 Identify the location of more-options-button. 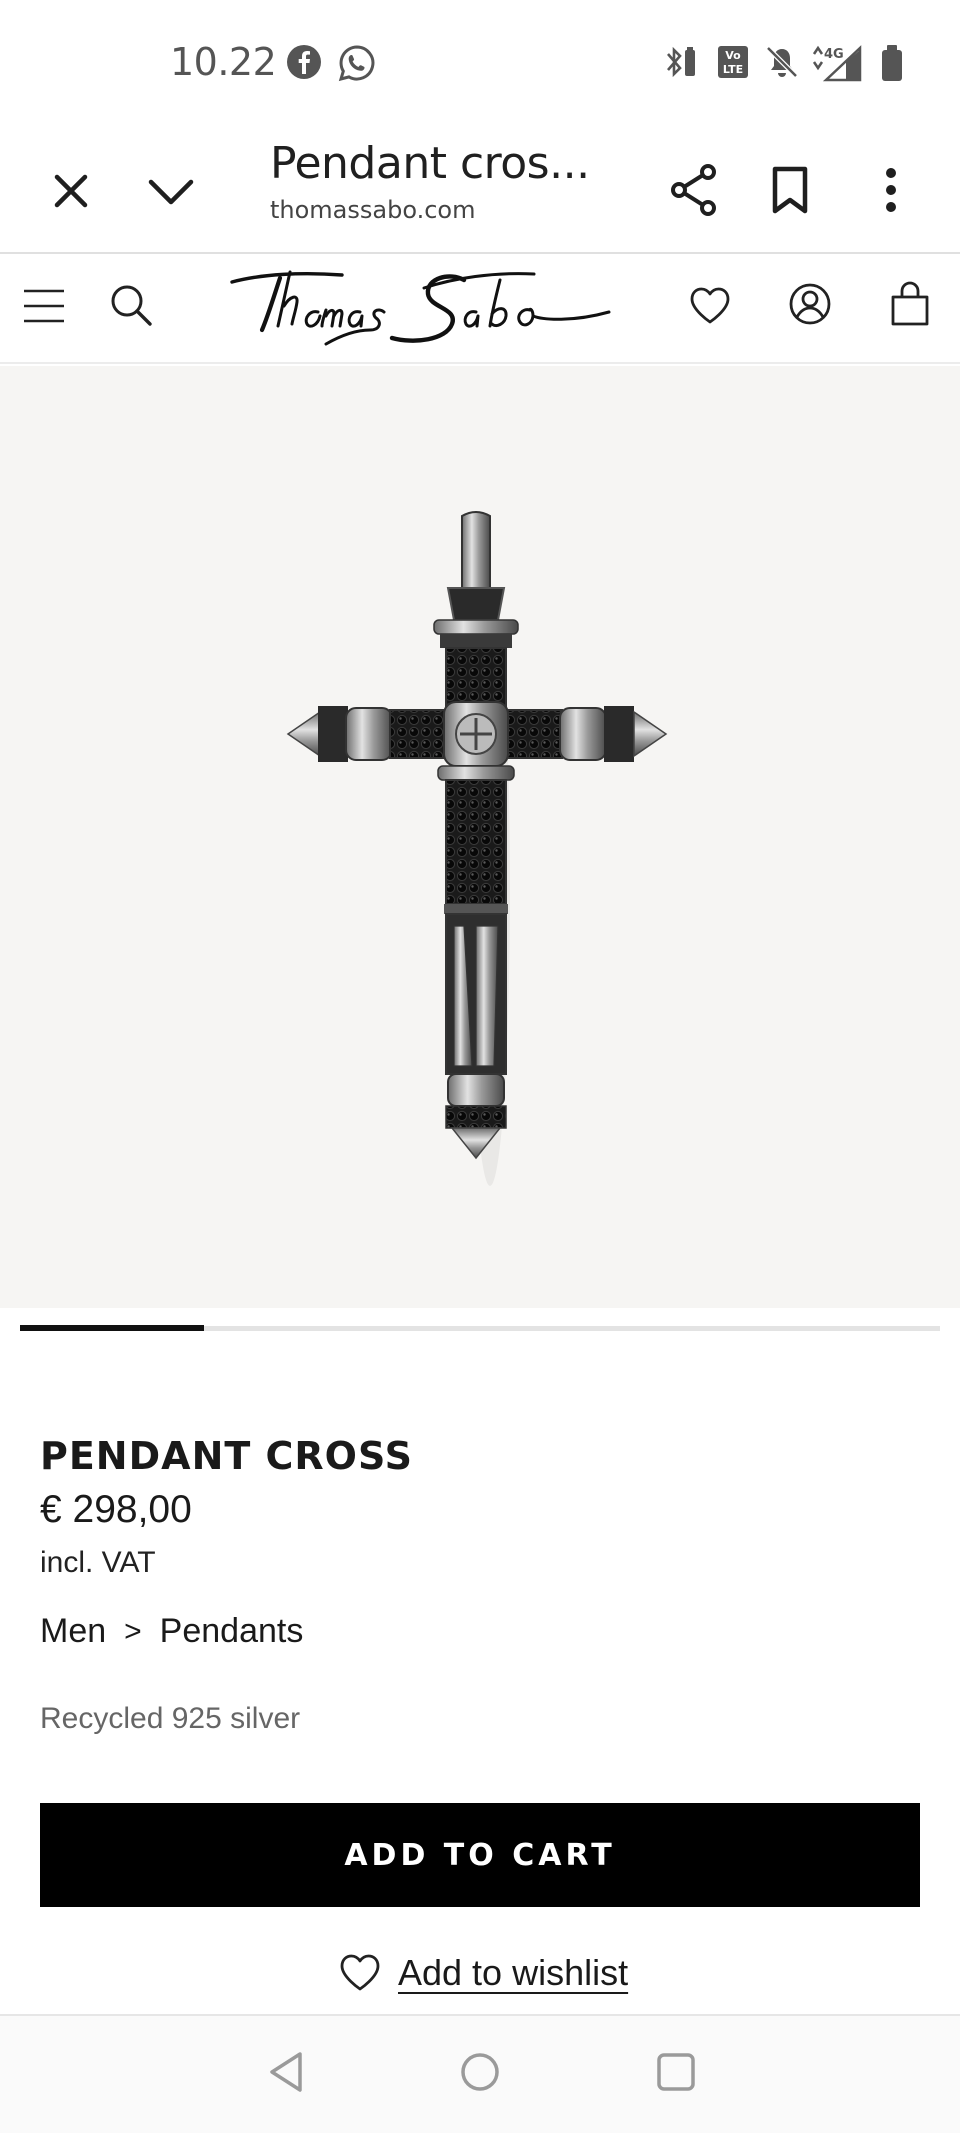
(891, 190).